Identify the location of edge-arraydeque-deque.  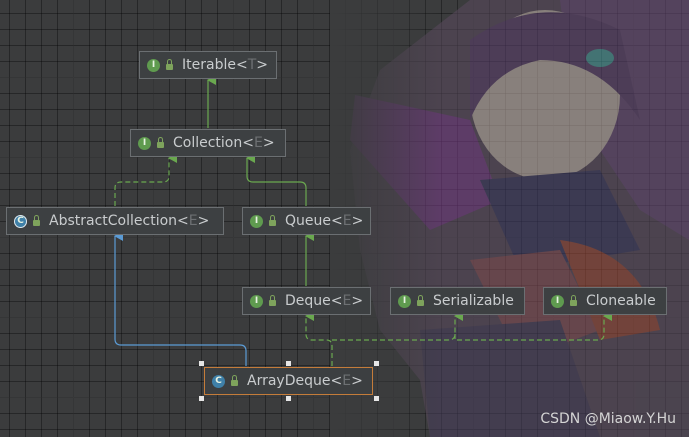
(319, 338).